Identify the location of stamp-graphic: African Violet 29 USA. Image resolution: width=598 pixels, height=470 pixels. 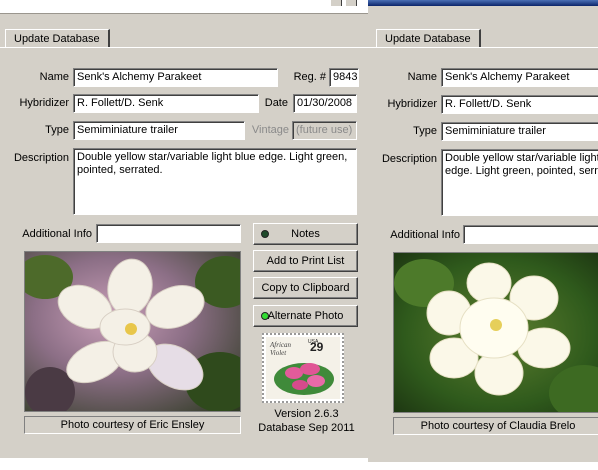
(303, 368).